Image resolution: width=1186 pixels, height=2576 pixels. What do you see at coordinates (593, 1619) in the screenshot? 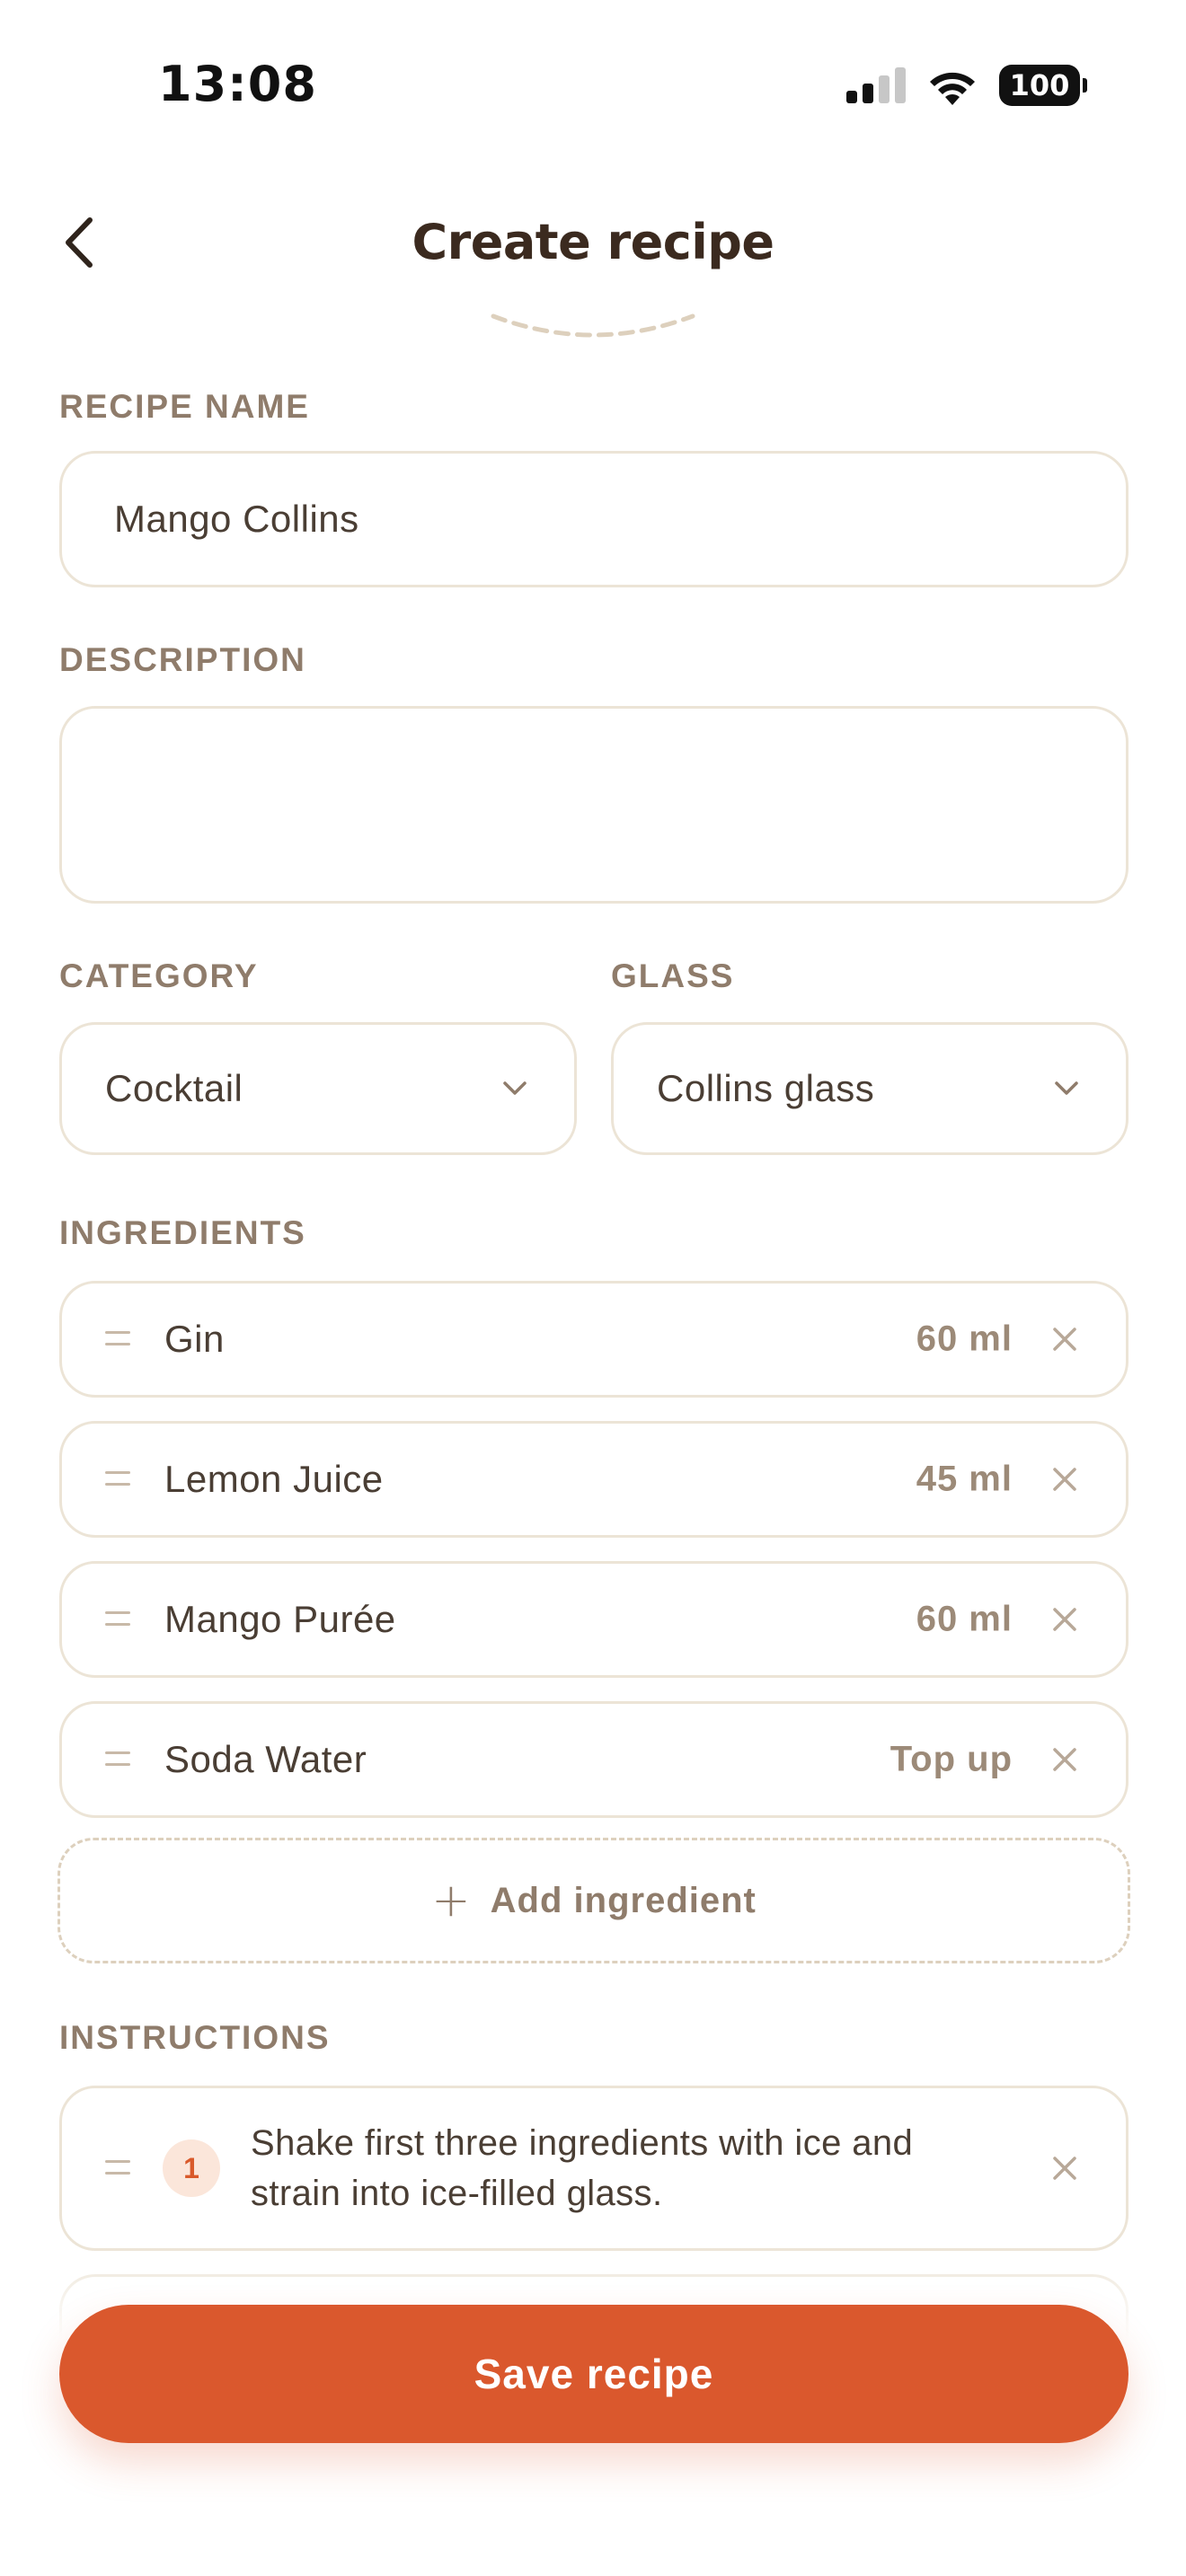
I see `ingredient-row: Mango Purée 60 ml` at bounding box center [593, 1619].